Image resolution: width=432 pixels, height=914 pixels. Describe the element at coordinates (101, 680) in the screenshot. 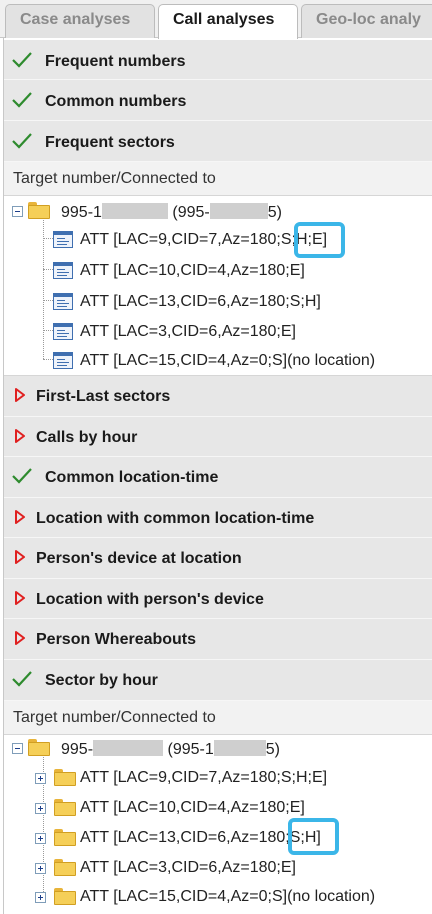

I see `section-label: Sector by hour` at that location.